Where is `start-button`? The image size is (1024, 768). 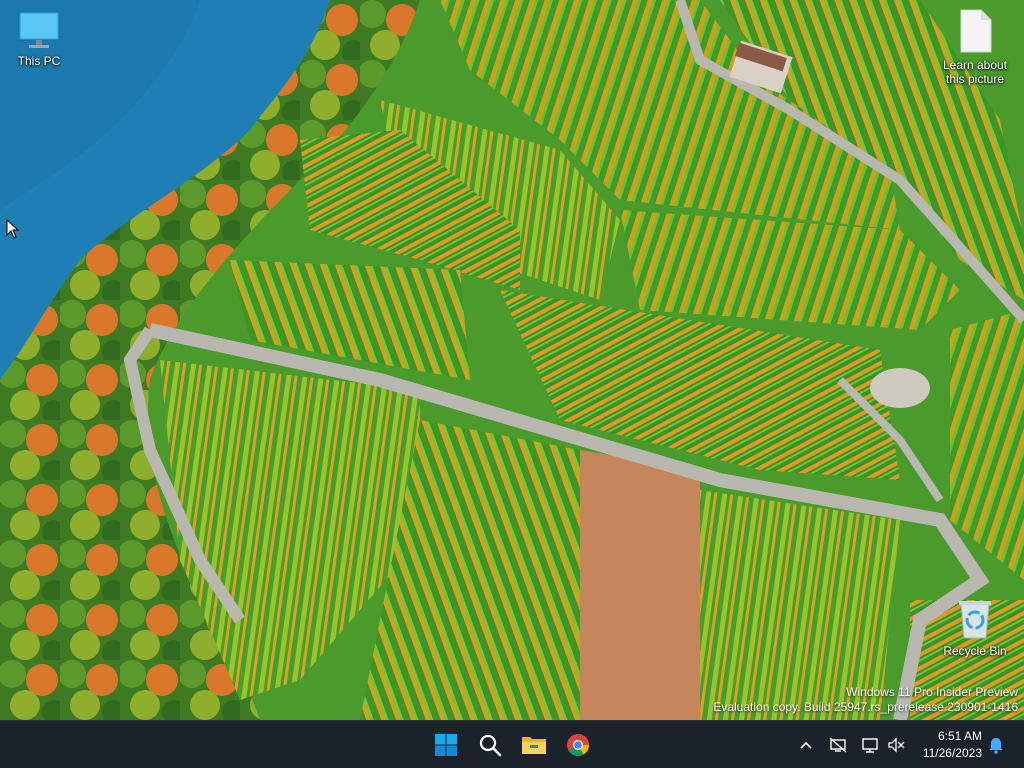 start-button is located at coordinates (446, 745).